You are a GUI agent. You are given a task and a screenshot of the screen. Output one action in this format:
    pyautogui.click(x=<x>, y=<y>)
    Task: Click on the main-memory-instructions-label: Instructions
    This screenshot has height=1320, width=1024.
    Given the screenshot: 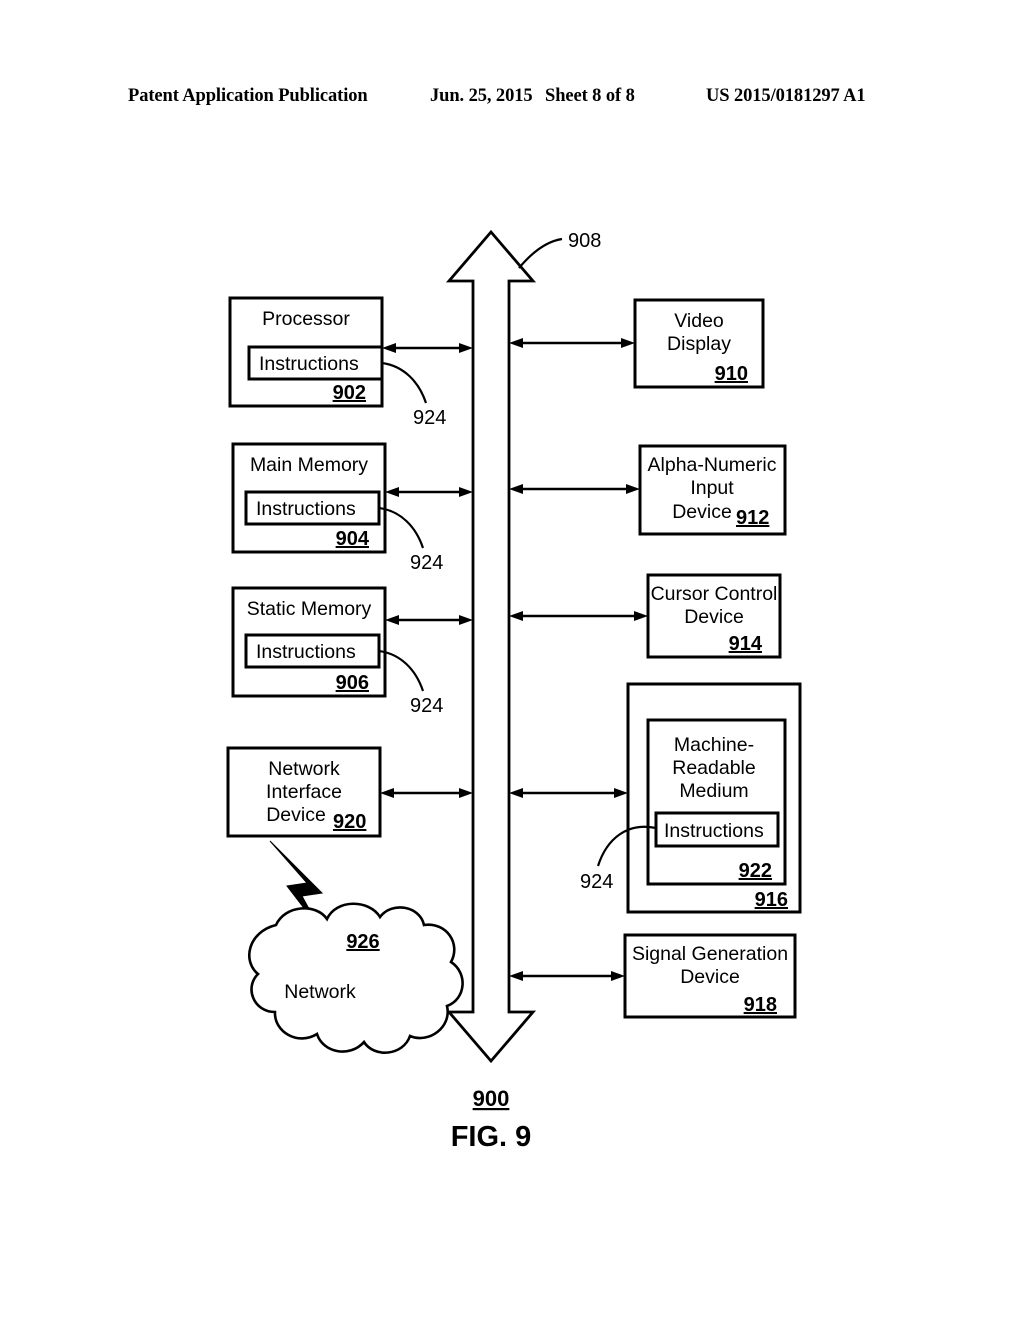 What is the action you would take?
    pyautogui.click(x=306, y=509)
    